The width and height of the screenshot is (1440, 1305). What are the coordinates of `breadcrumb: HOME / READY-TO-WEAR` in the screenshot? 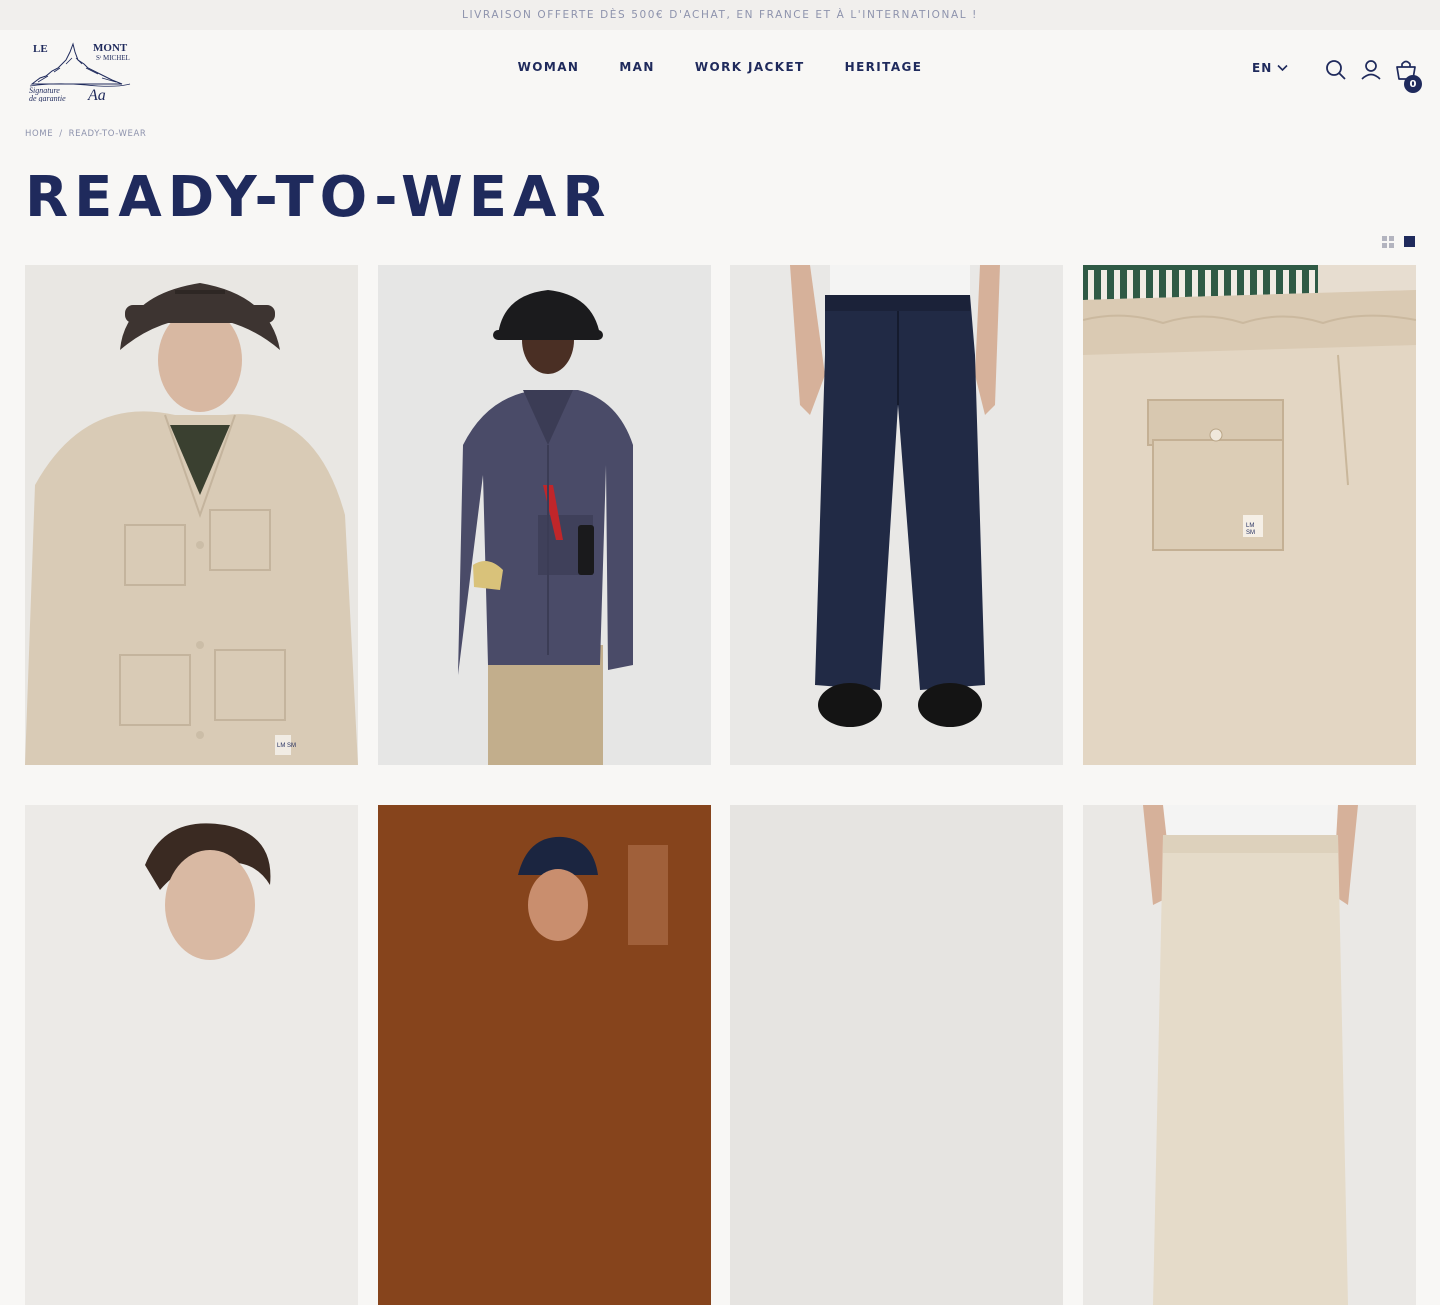 It's located at (85, 134).